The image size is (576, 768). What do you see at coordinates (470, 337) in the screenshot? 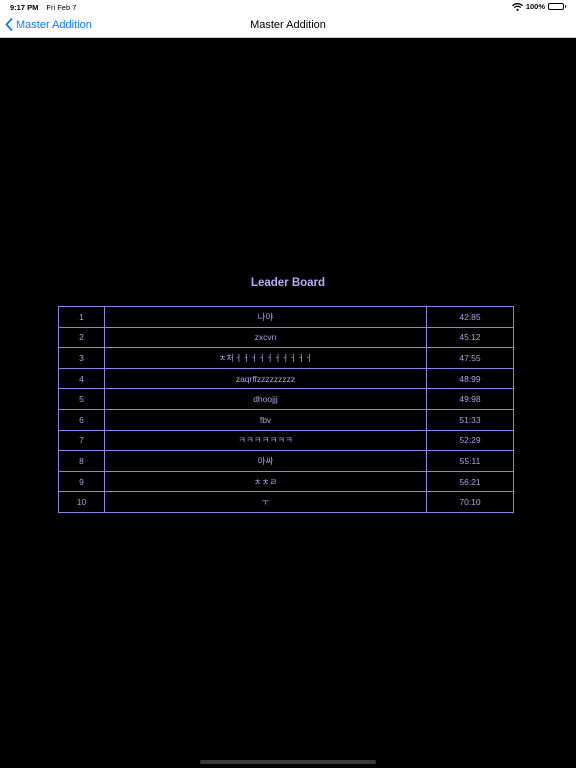
I see `time-cell: 45:12` at bounding box center [470, 337].